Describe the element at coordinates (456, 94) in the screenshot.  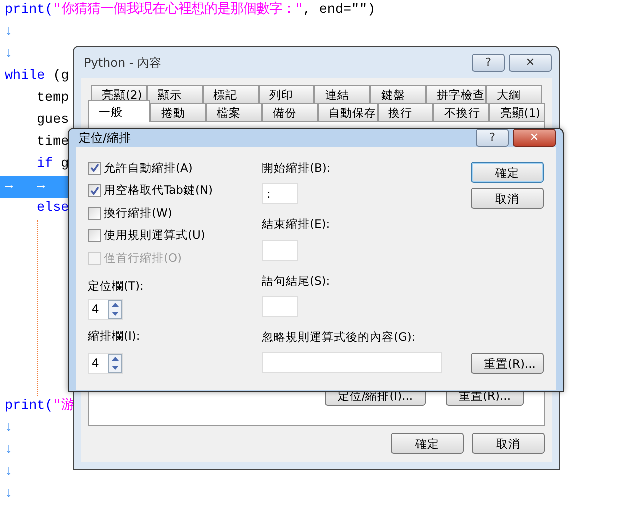
I see `tab: 拼字檢查` at that location.